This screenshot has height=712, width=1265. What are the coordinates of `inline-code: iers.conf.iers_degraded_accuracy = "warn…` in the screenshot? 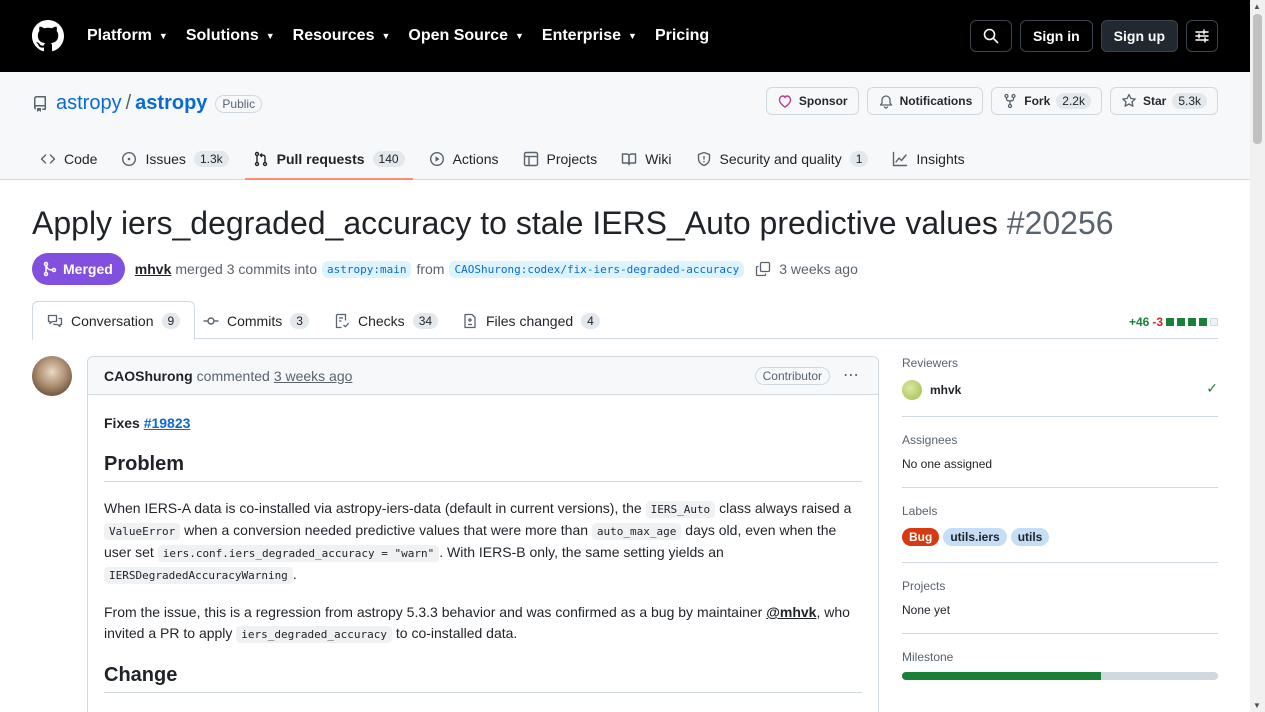 It's located at (298, 553).